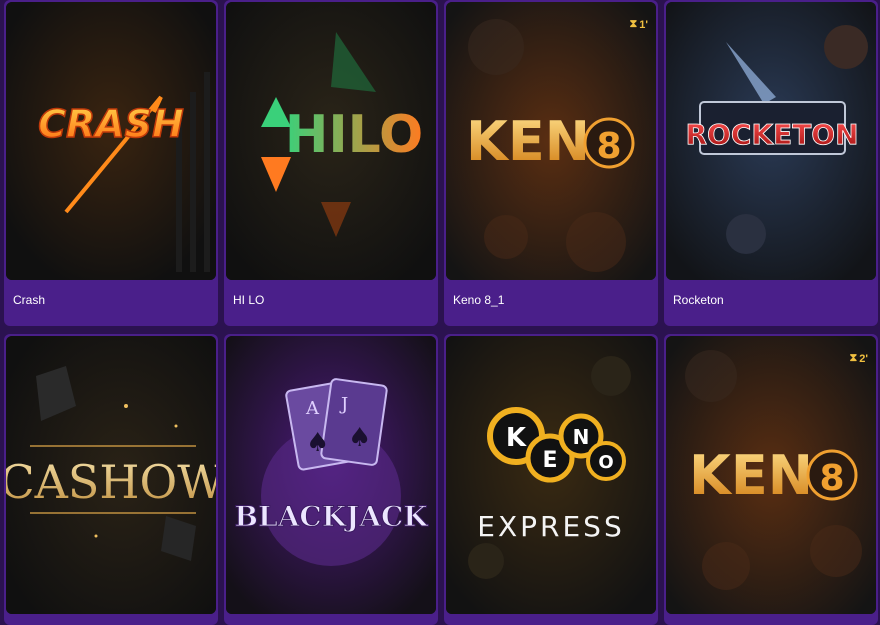  I want to click on game-card-hilo: HILO HI LO, so click(331, 163).